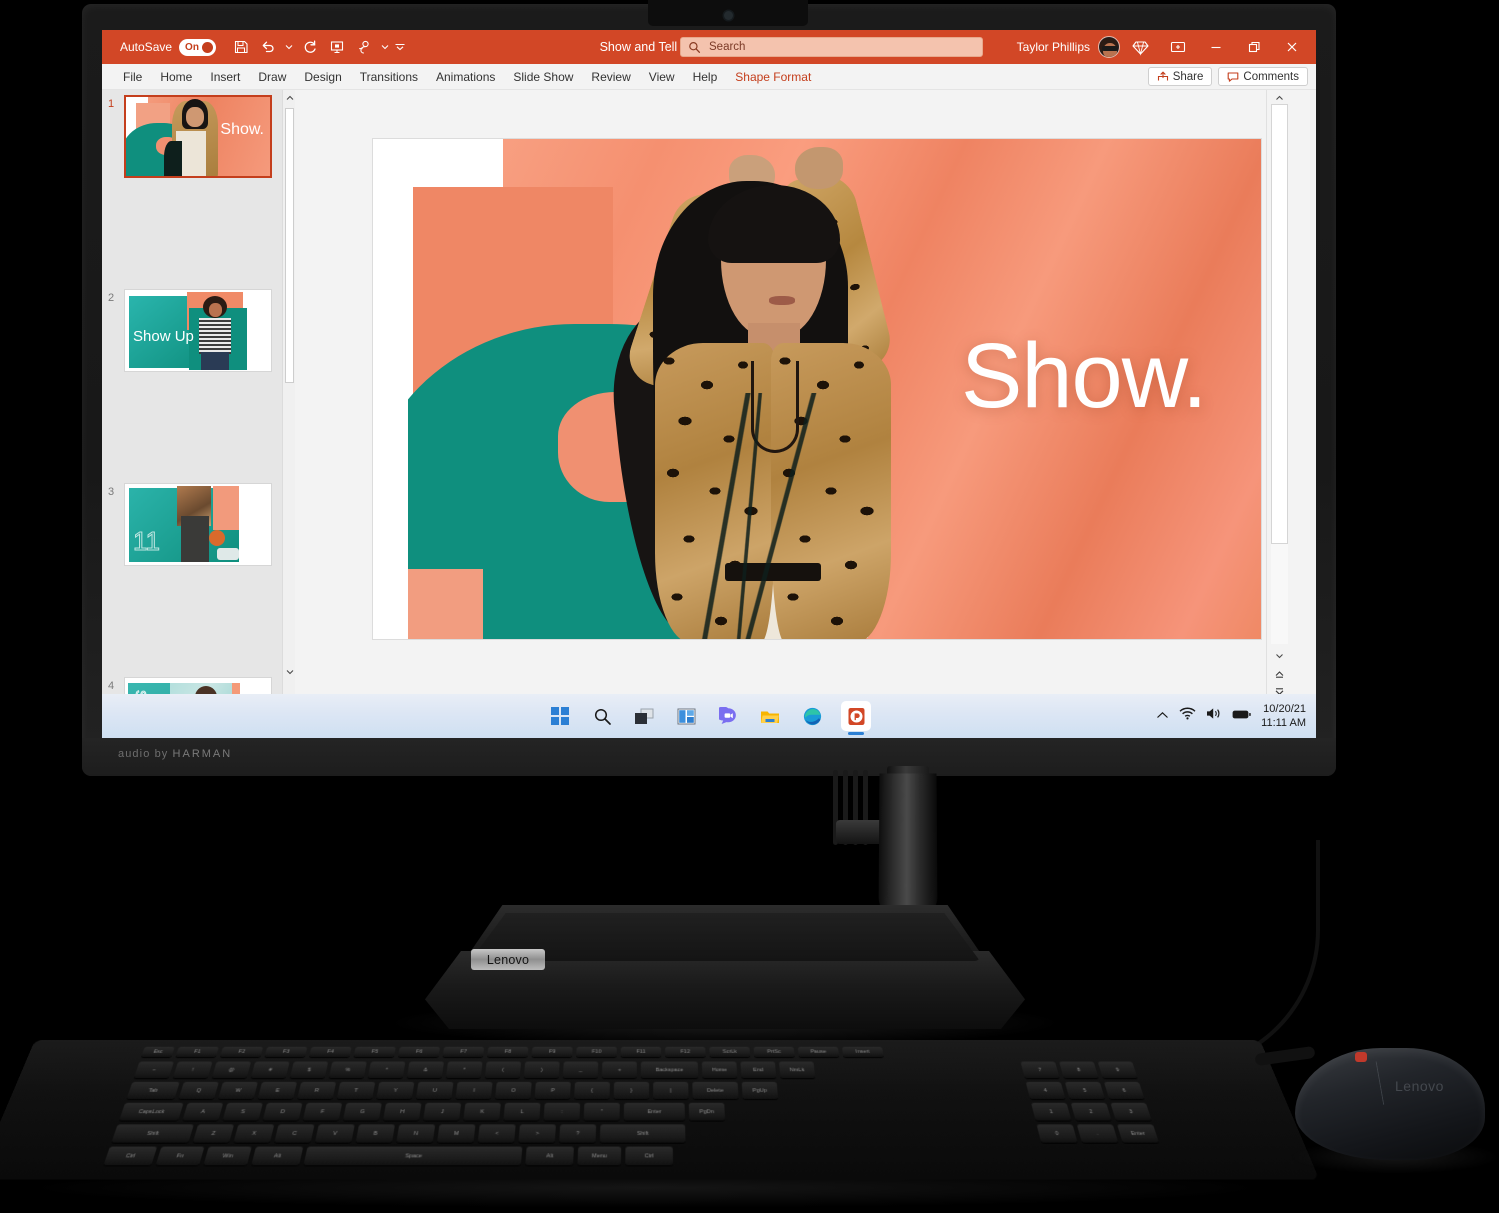  What do you see at coordinates (395, 1090) in the screenshot?
I see `key-y: Y` at bounding box center [395, 1090].